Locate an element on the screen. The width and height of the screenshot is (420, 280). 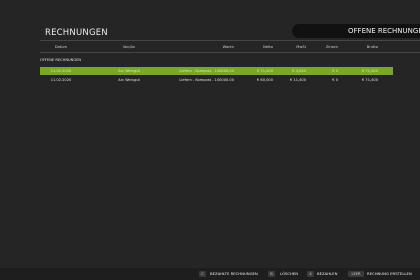
cell-vat: € 4,000 is located at coordinates (299, 71).